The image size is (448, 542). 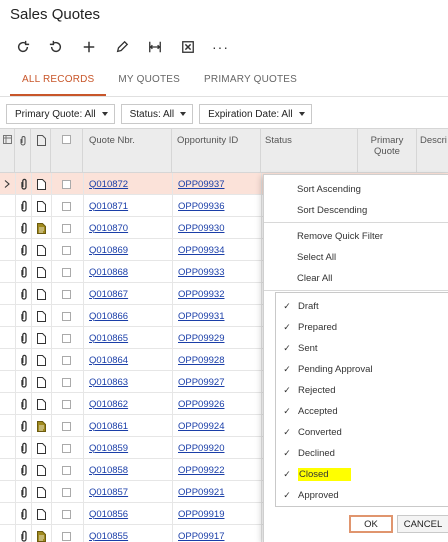 I want to click on header-primary-quote: Primary Quote, so click(x=387, y=151).